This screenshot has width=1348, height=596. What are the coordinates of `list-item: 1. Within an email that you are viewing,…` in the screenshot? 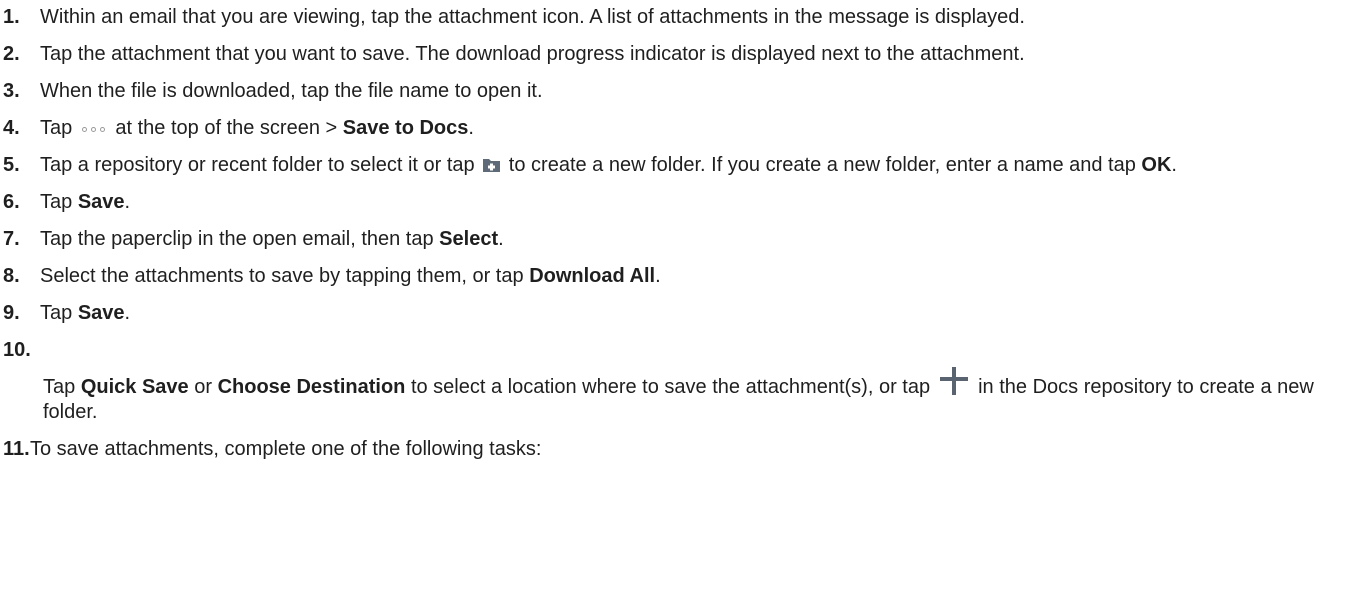 It's located at (674, 17).